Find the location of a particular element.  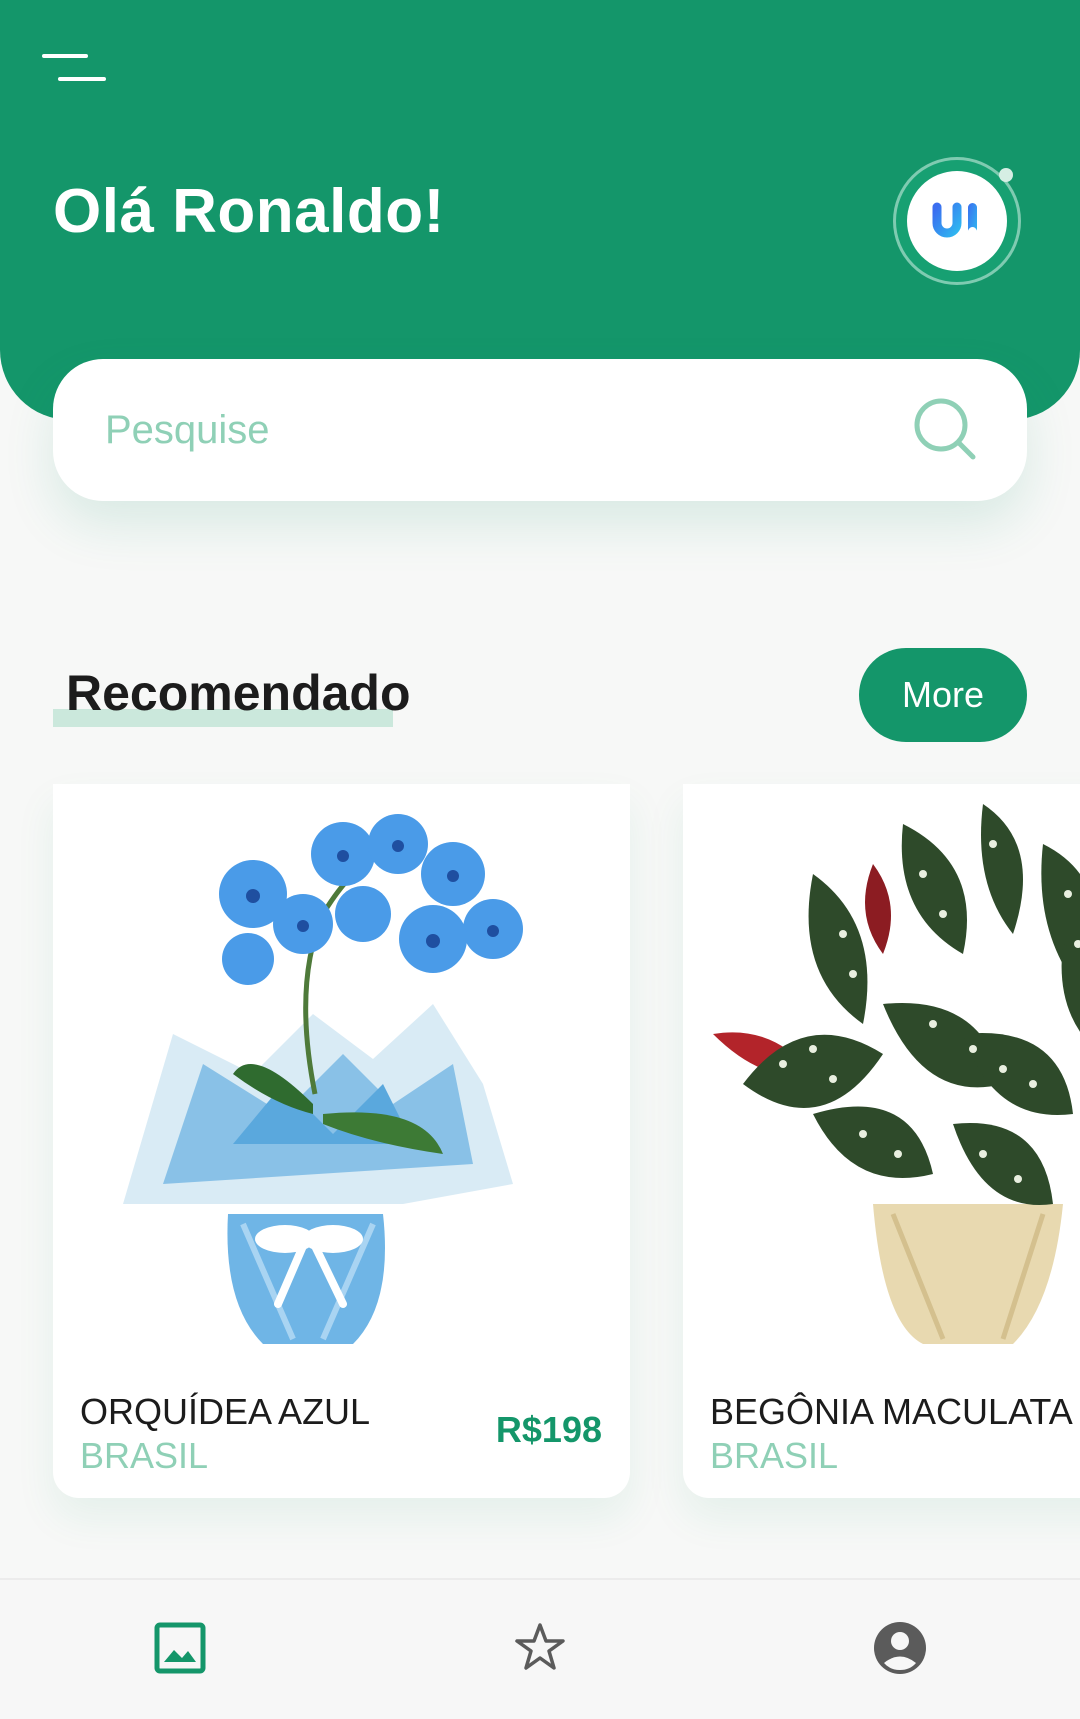

product-name: ORQUÍDEA AZUL is located at coordinates (225, 1411).